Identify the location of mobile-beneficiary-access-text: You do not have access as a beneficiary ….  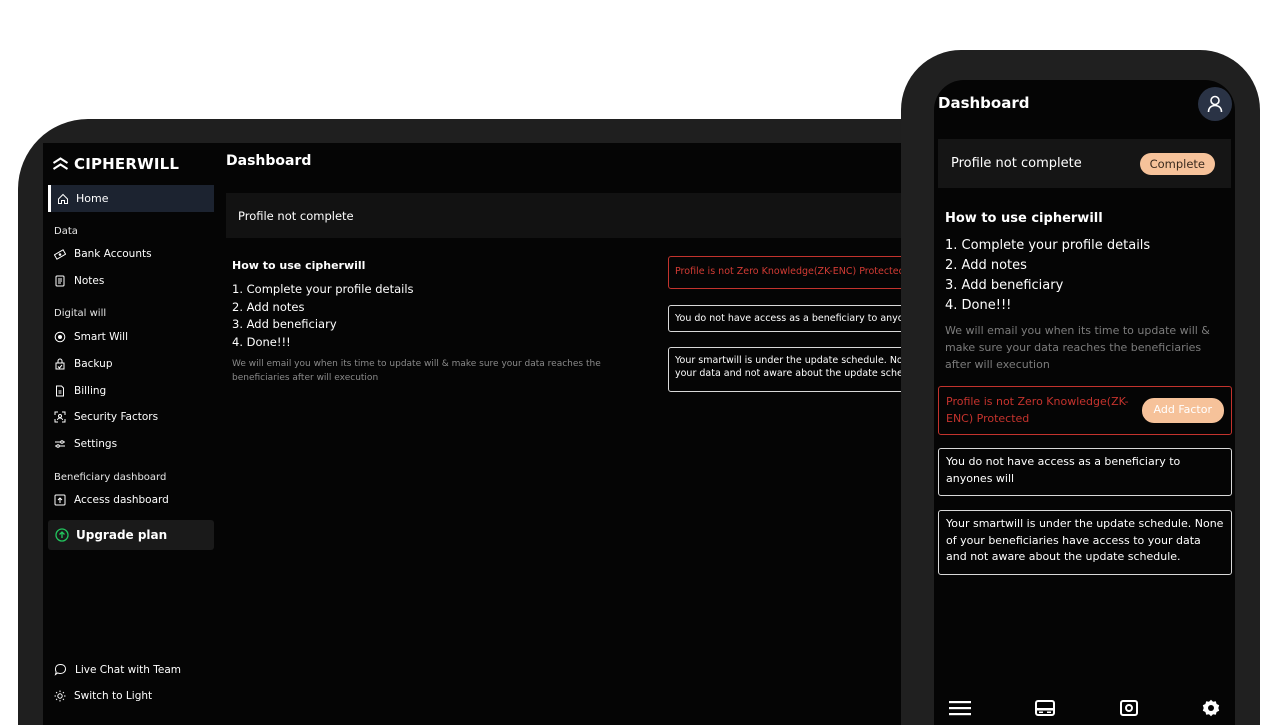
(1063, 470).